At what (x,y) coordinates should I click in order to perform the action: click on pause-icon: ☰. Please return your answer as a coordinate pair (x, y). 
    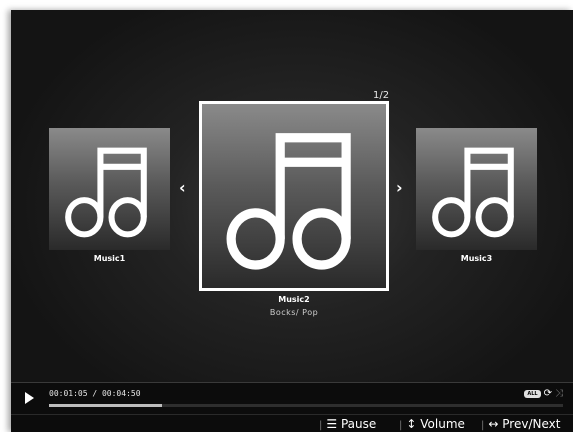
    Looking at the image, I should click on (332, 424).